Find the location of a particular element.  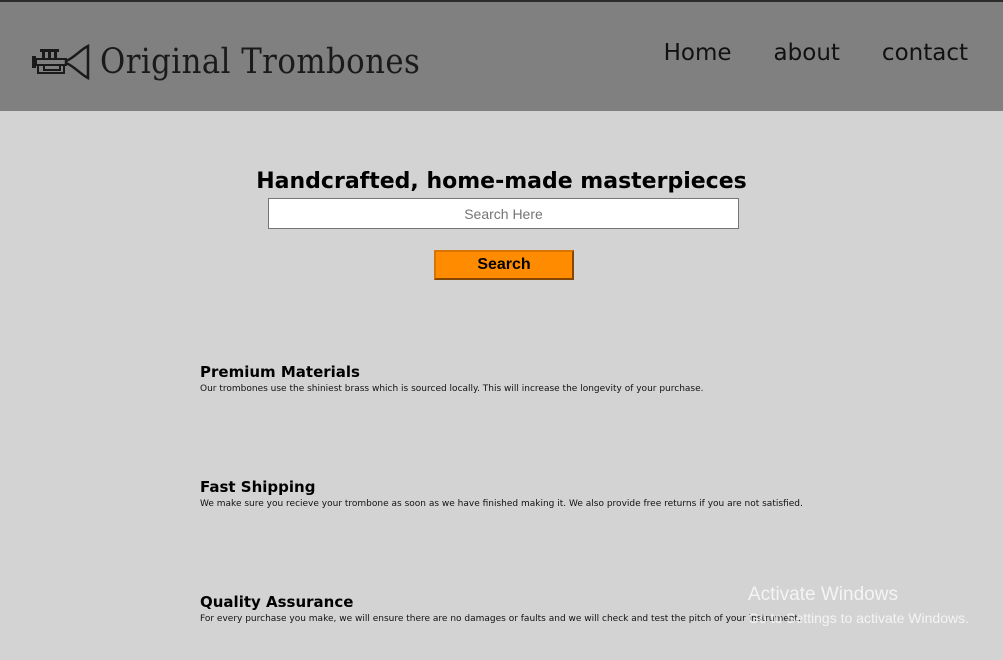

nav-contact-link: contact is located at coordinates (925, 53).